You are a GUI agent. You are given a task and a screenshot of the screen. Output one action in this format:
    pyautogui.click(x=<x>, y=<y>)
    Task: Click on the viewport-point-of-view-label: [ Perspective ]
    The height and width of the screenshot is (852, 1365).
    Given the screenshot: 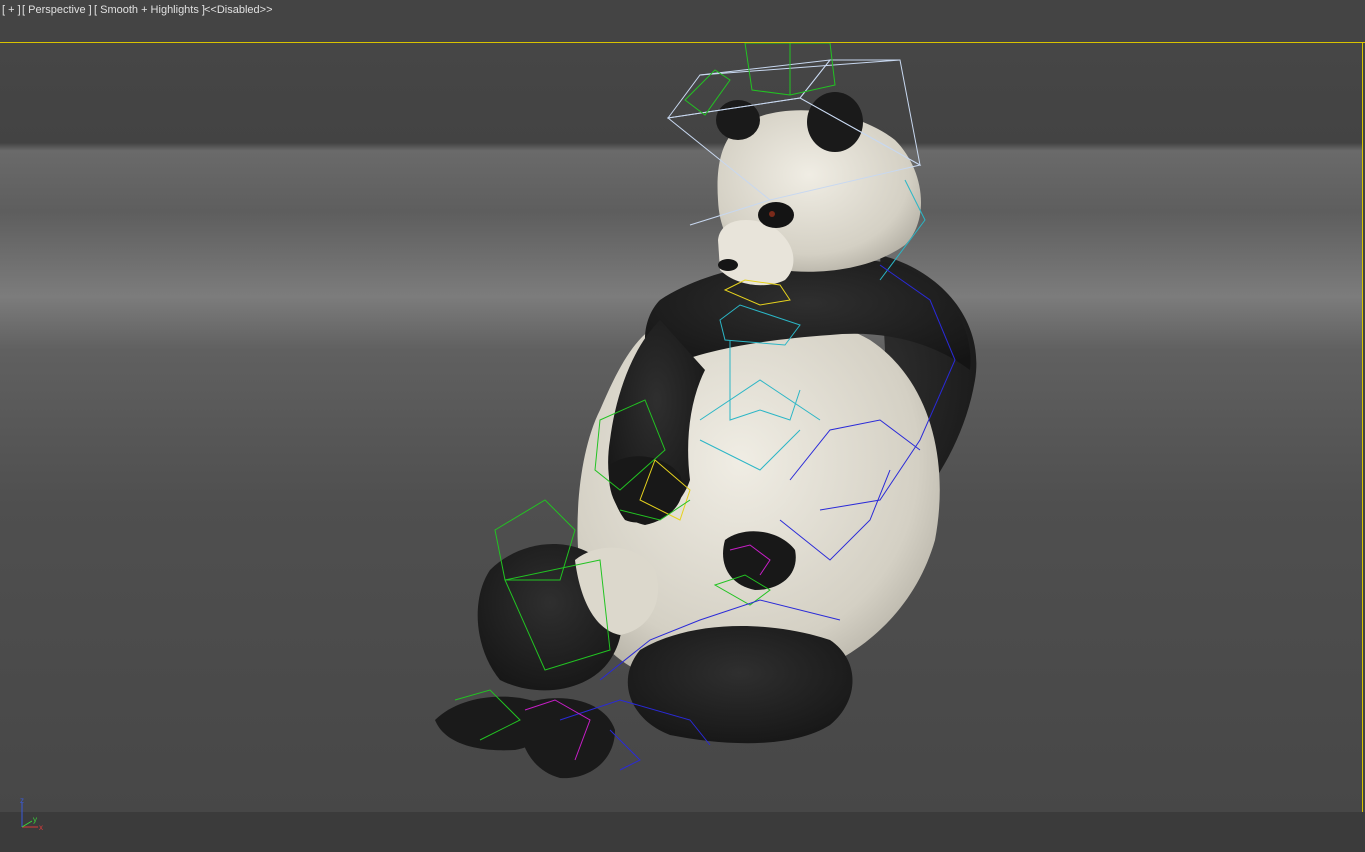 What is the action you would take?
    pyautogui.click(x=57, y=10)
    